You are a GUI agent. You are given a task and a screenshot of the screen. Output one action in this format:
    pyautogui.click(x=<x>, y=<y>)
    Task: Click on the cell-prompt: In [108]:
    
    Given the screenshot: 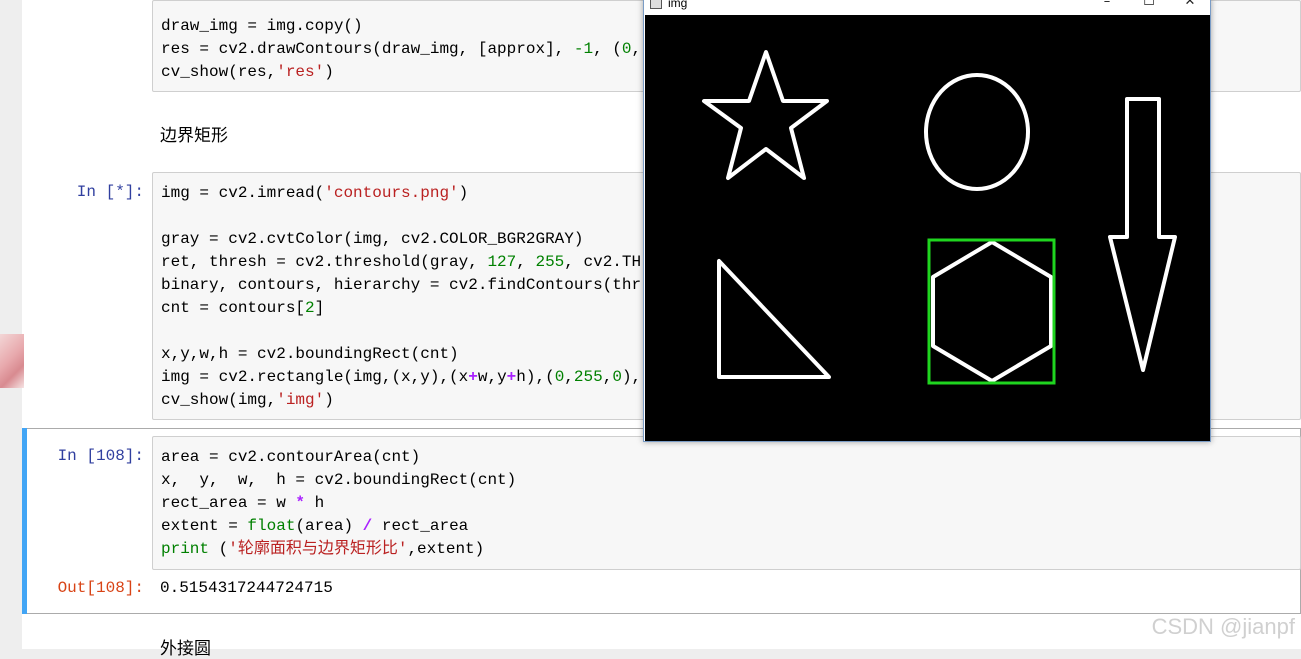 What is the action you would take?
    pyautogui.click(x=100, y=456)
    